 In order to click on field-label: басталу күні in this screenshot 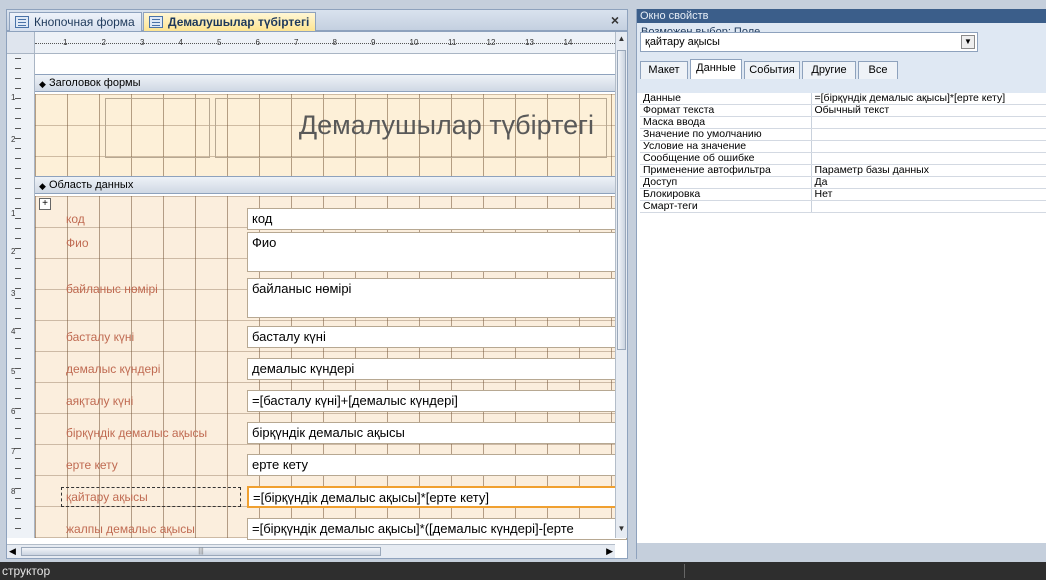, I will do `click(151, 337)`.